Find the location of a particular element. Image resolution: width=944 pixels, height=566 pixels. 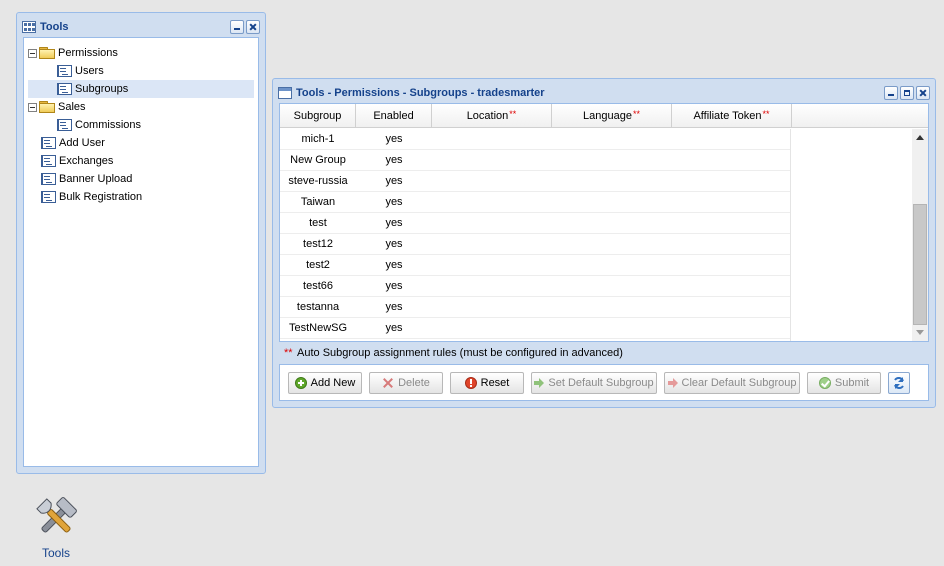

table-row: New Group yes is located at coordinates (535, 160).